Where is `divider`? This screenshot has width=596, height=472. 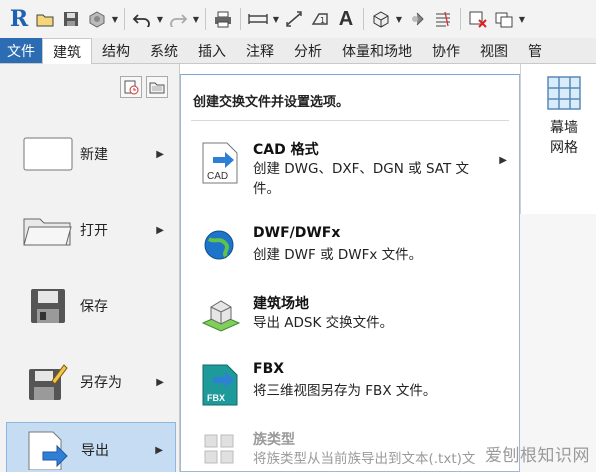 divider is located at coordinates (350, 120).